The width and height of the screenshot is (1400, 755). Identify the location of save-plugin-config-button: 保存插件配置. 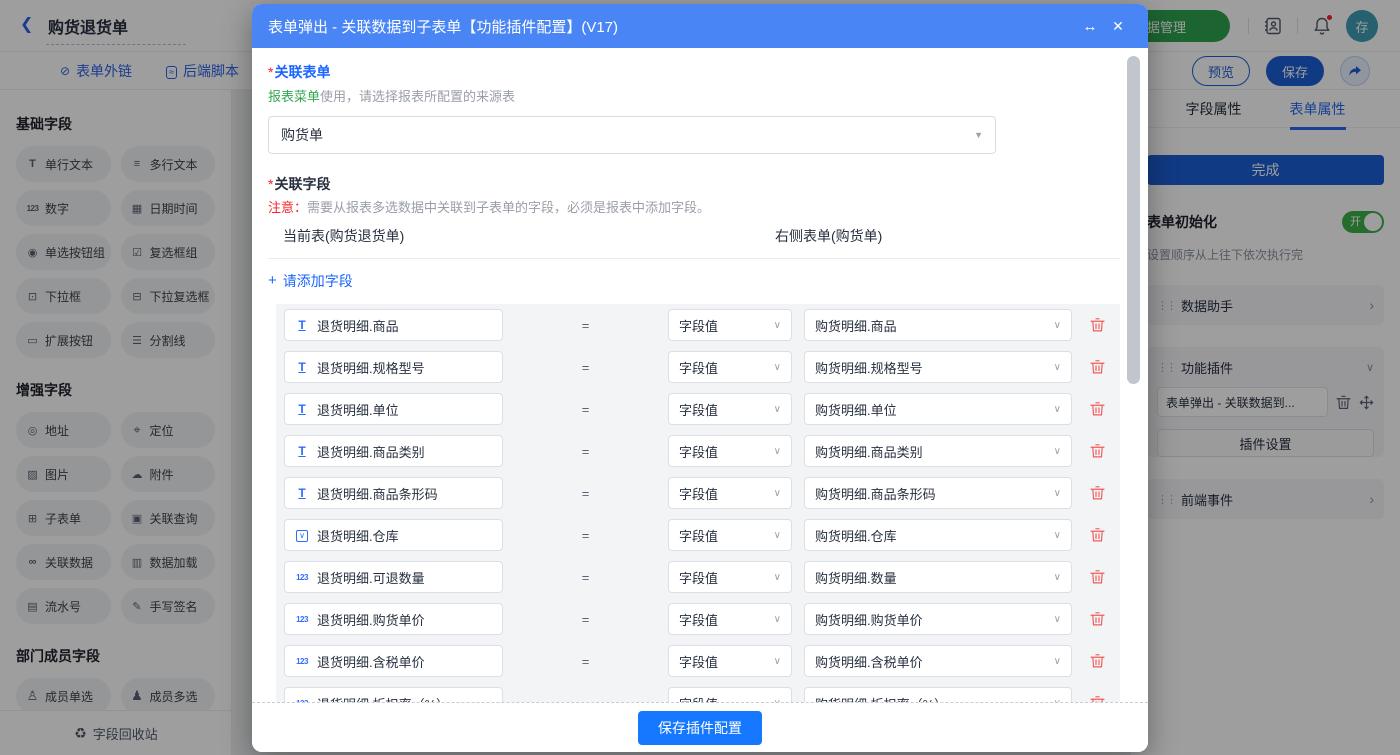
(700, 727).